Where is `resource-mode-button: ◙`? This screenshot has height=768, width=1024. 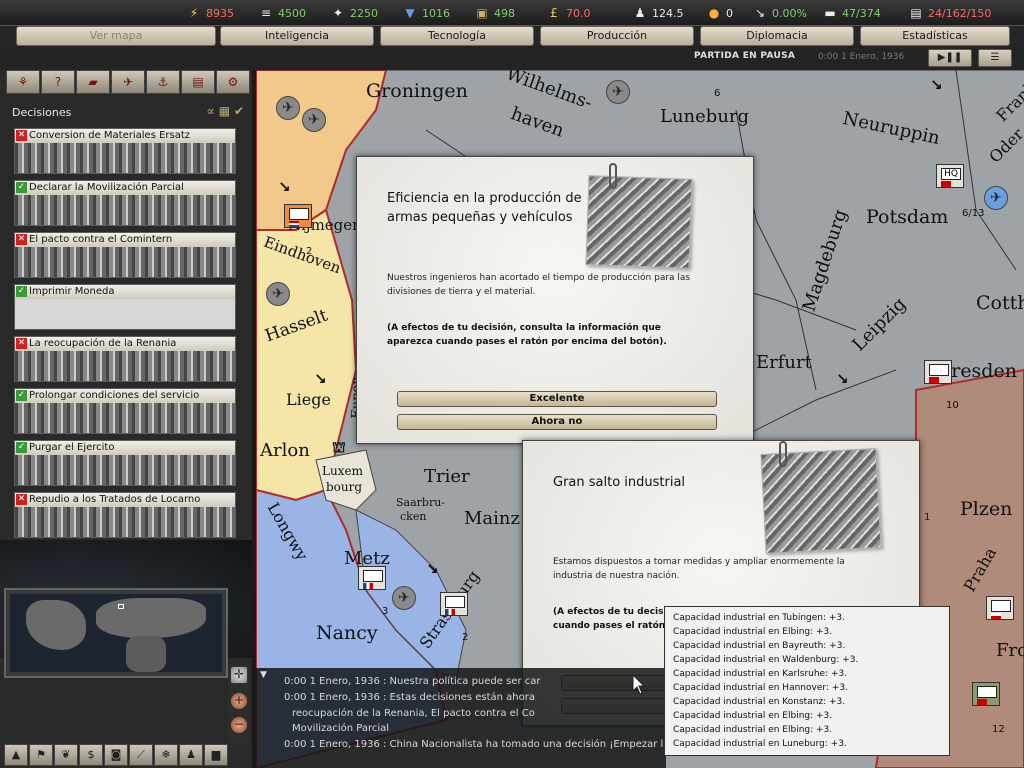
resource-mode-button: ◙ is located at coordinates (116, 755).